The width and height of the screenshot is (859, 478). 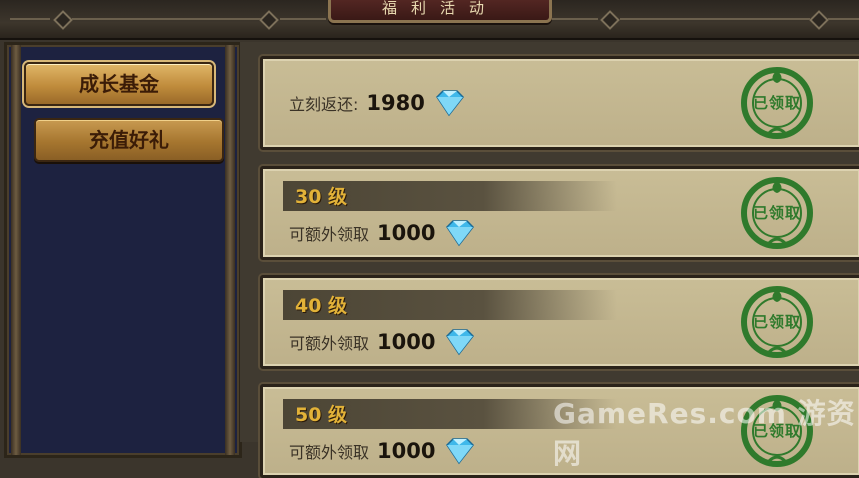 I want to click on window-title: 福利活动, so click(x=440, y=11).